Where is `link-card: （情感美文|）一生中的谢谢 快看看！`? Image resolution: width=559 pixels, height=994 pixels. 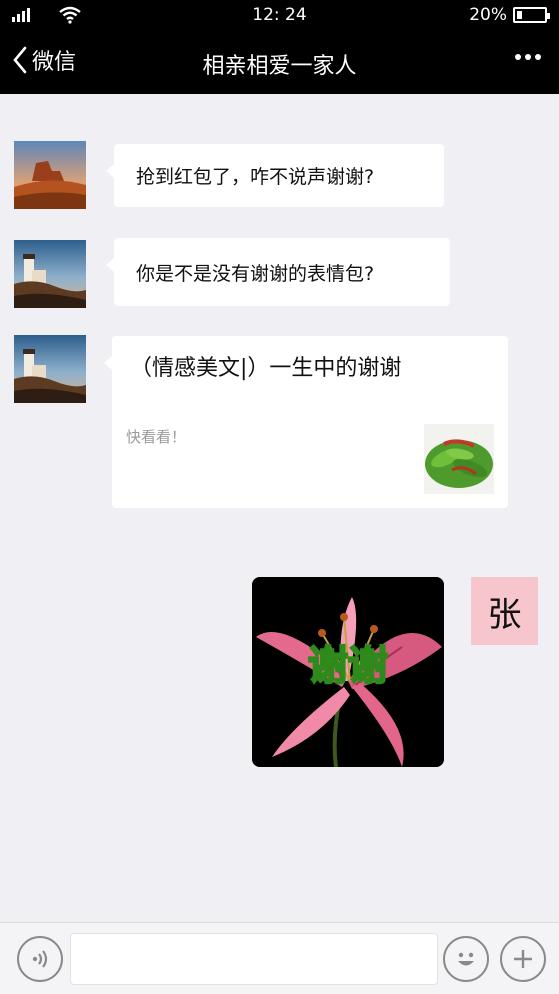 link-card: （情感美文|）一生中的谢谢 快看看！ is located at coordinates (306, 422).